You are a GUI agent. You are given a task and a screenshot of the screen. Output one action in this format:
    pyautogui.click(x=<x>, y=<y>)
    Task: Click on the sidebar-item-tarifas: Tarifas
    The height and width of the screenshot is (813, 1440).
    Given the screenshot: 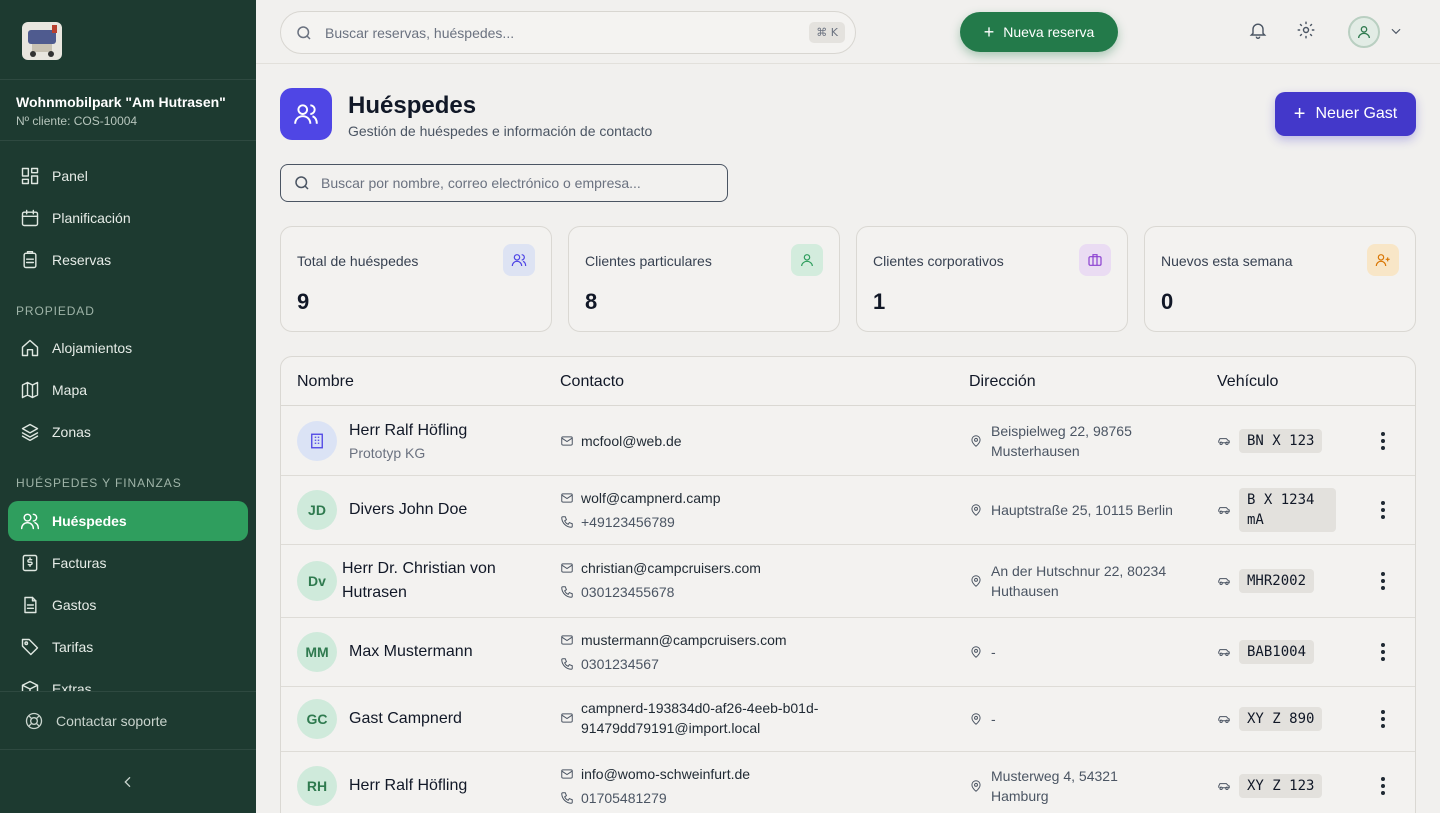 What is the action you would take?
    pyautogui.click(x=128, y=647)
    